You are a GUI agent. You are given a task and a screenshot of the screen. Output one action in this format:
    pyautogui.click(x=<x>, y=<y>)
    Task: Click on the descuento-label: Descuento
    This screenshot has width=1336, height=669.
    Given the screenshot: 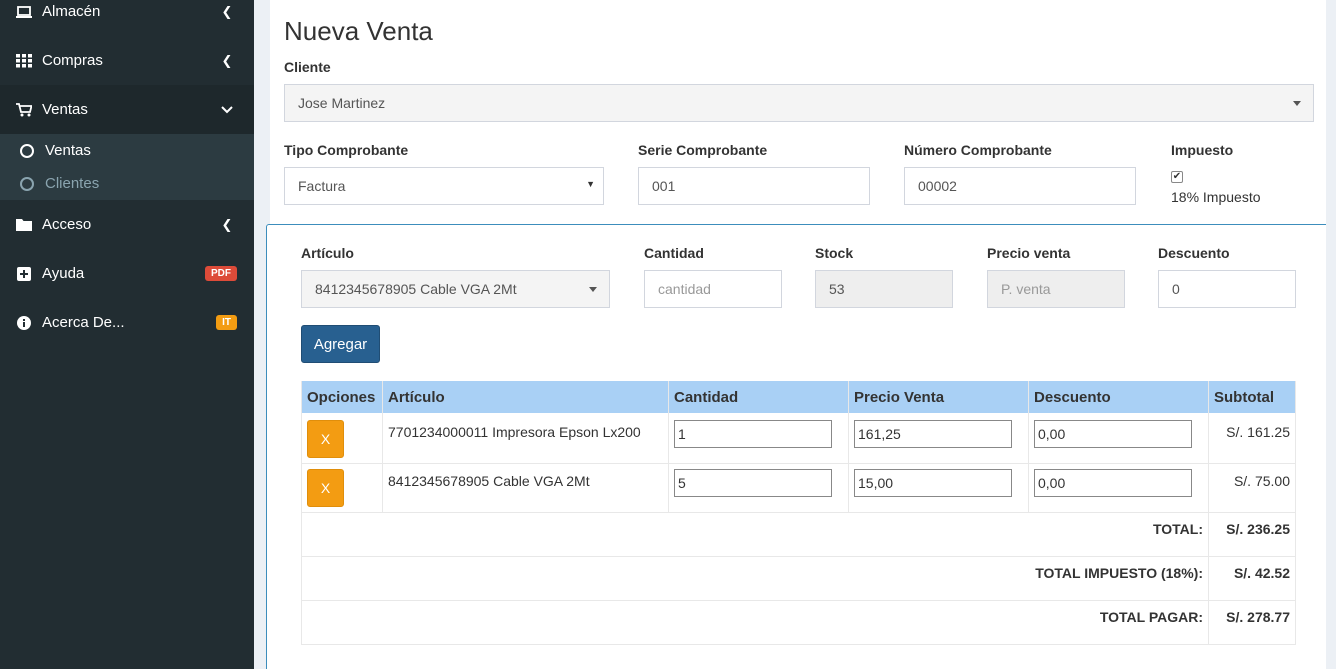 What is the action you would take?
    pyautogui.click(x=1194, y=253)
    